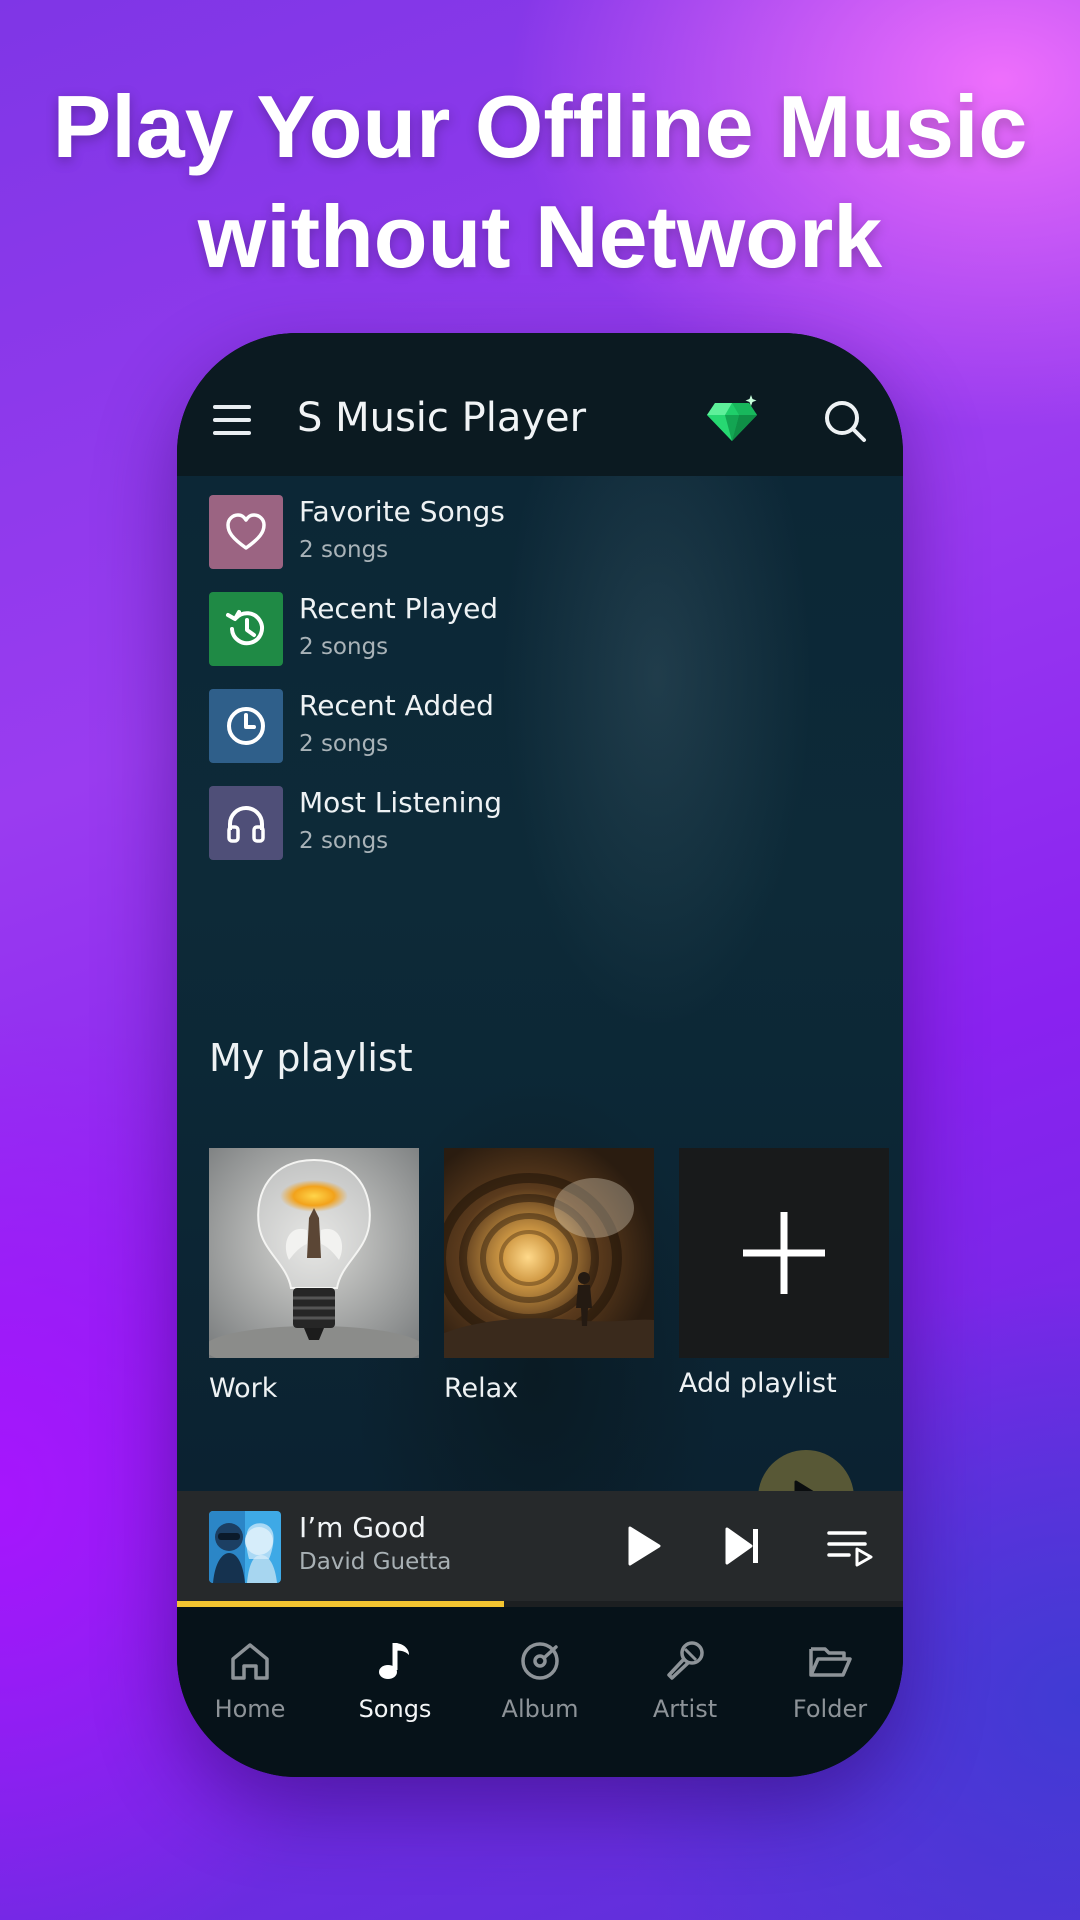  I want to click on playlist-card-relax: Relax, so click(545, 1276).